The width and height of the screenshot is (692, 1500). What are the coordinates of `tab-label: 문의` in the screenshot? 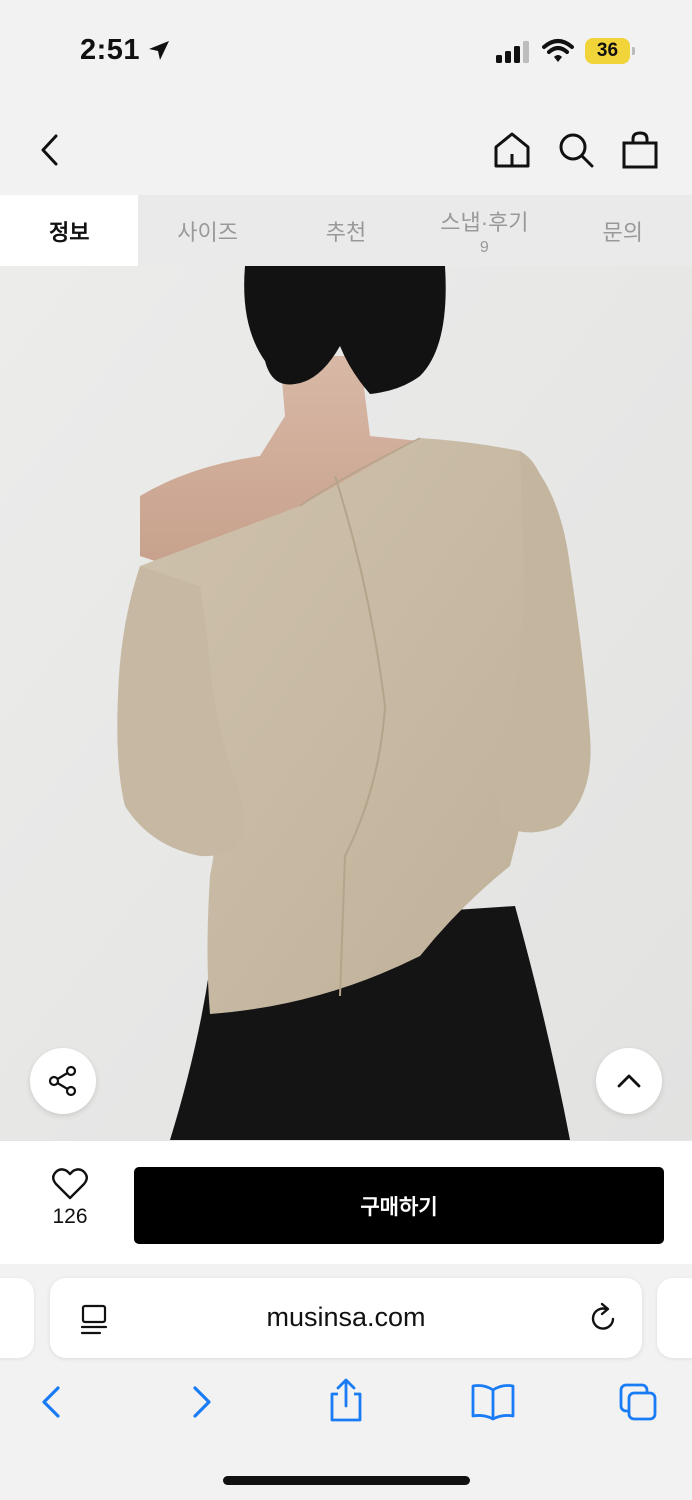 It's located at (622, 232).